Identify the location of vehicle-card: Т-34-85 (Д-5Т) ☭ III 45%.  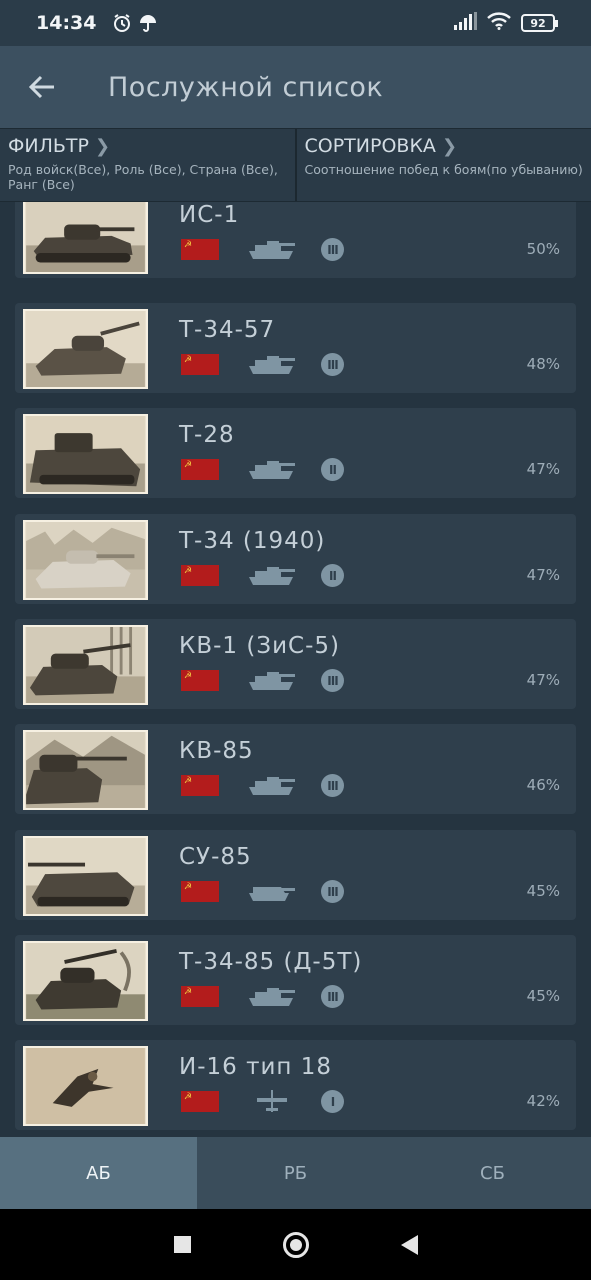
(295, 980).